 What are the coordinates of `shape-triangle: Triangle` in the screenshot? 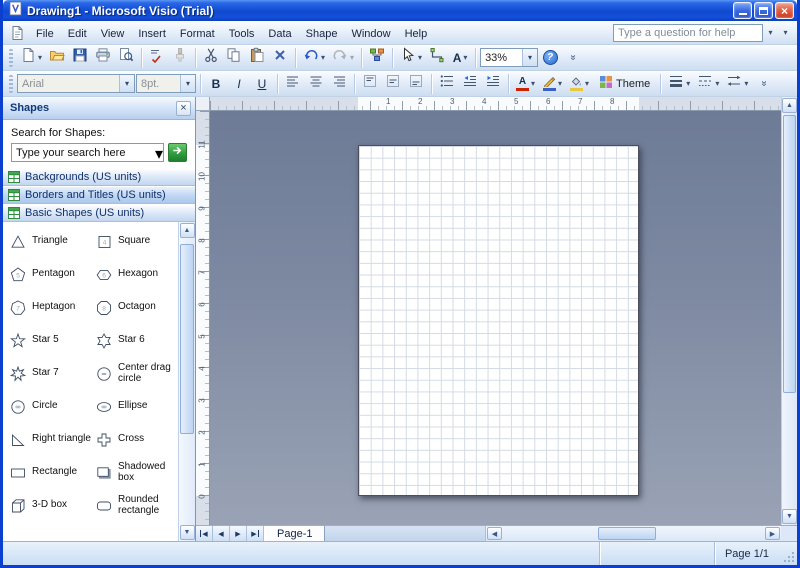 It's located at (49, 241).